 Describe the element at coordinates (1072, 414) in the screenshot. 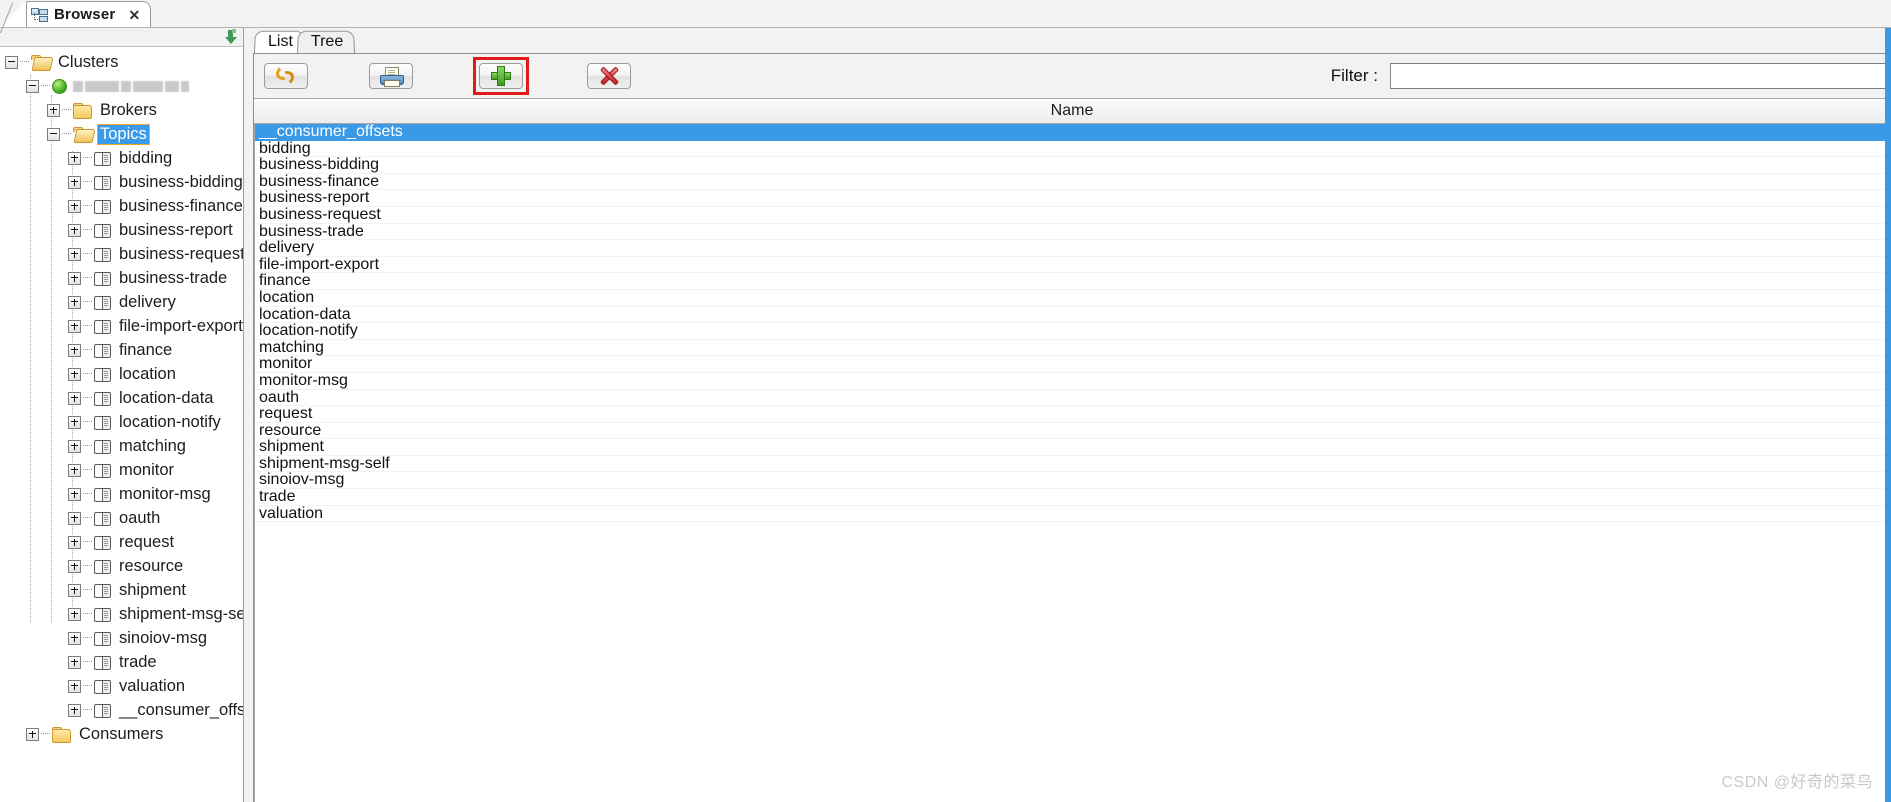

I see `table-row: request` at that location.